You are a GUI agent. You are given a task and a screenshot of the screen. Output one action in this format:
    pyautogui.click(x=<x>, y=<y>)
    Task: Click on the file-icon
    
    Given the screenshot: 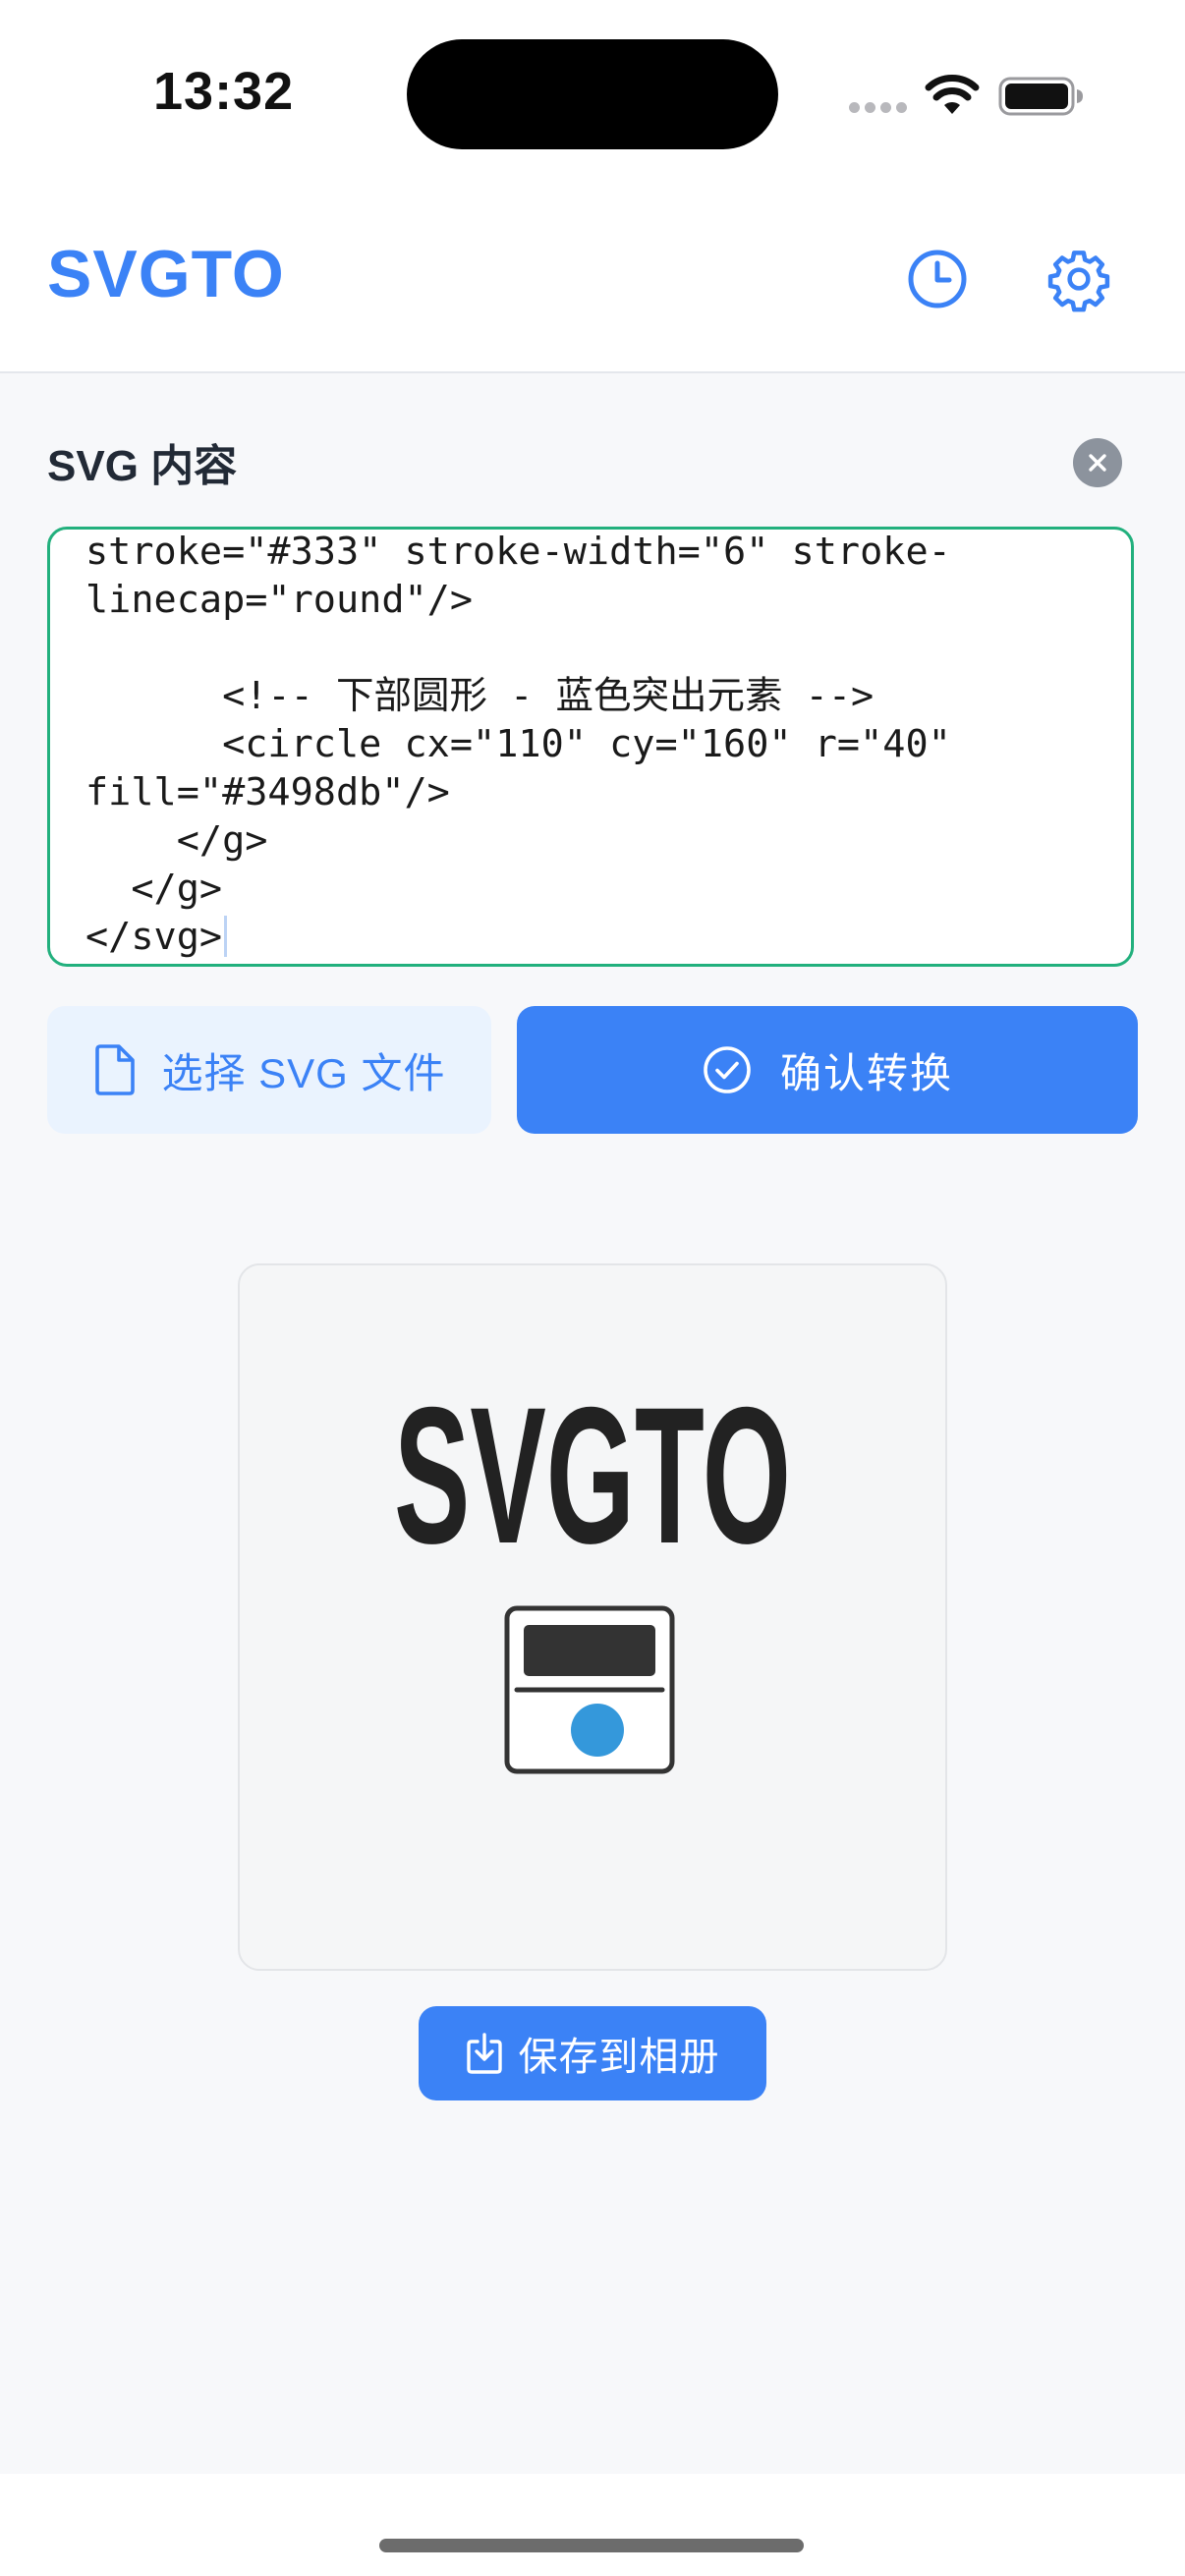 What is the action you would take?
    pyautogui.click(x=116, y=1069)
    